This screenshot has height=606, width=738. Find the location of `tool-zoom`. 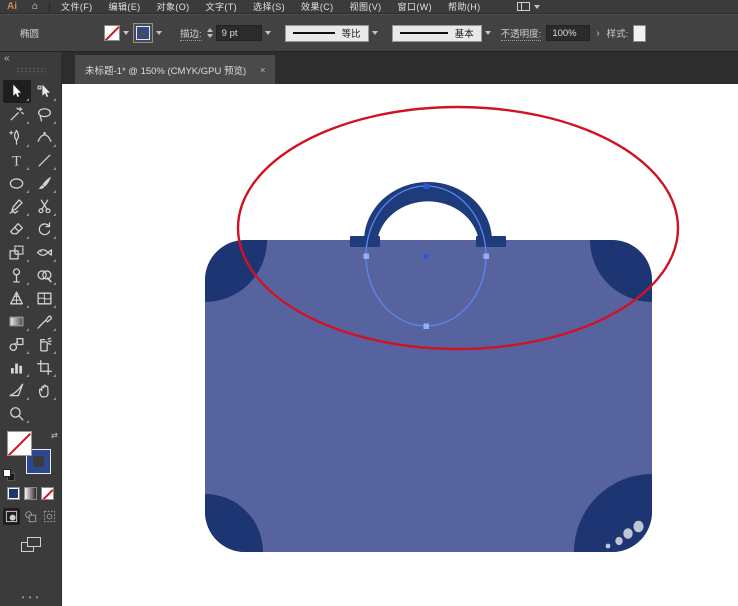

tool-zoom is located at coordinates (17, 413).